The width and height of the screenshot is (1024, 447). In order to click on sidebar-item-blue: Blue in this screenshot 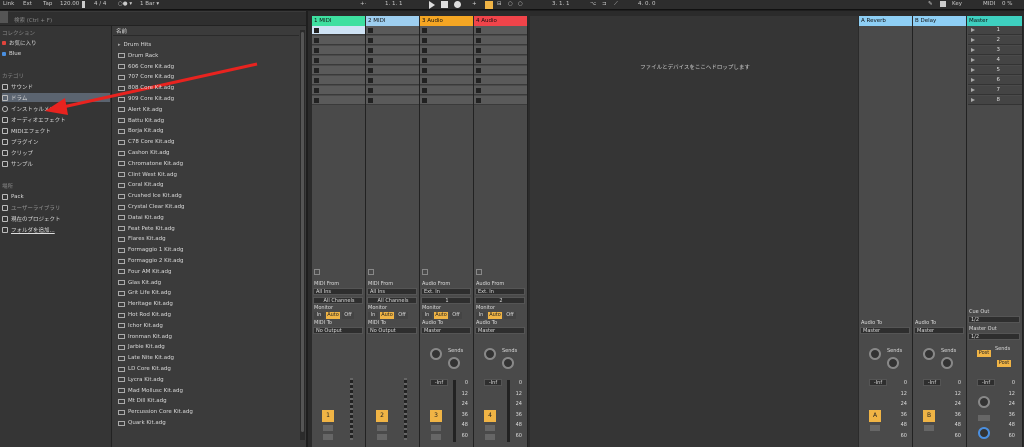, I will do `click(56, 53)`.